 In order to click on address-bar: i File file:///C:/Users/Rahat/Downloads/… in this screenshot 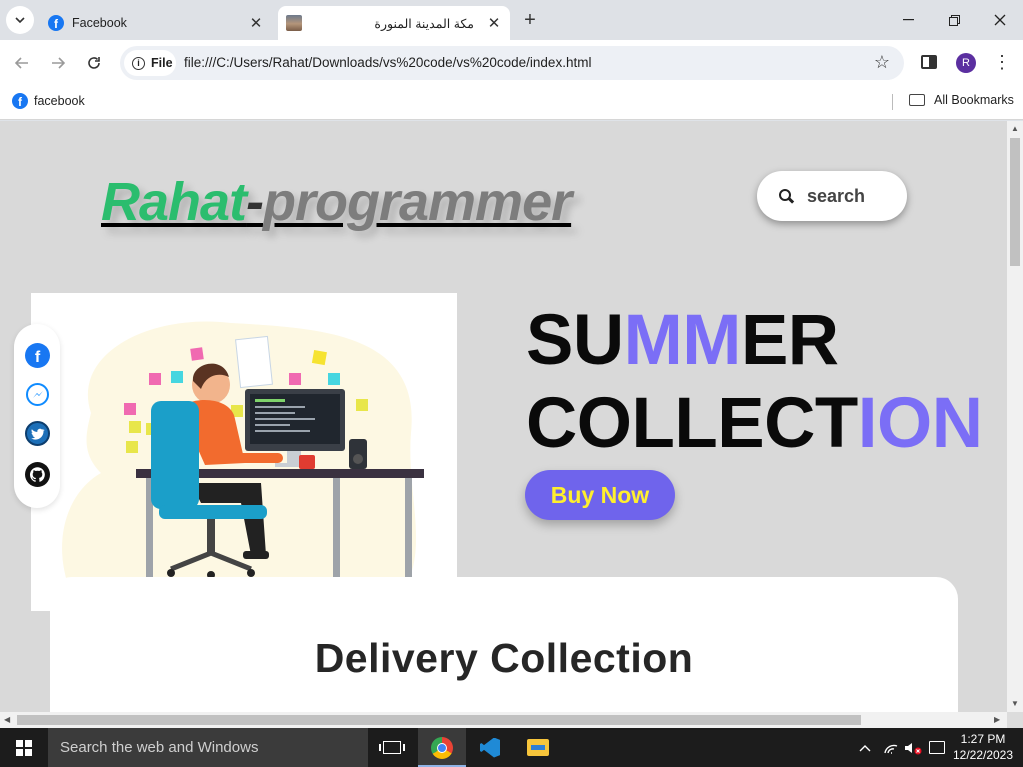, I will do `click(512, 63)`.